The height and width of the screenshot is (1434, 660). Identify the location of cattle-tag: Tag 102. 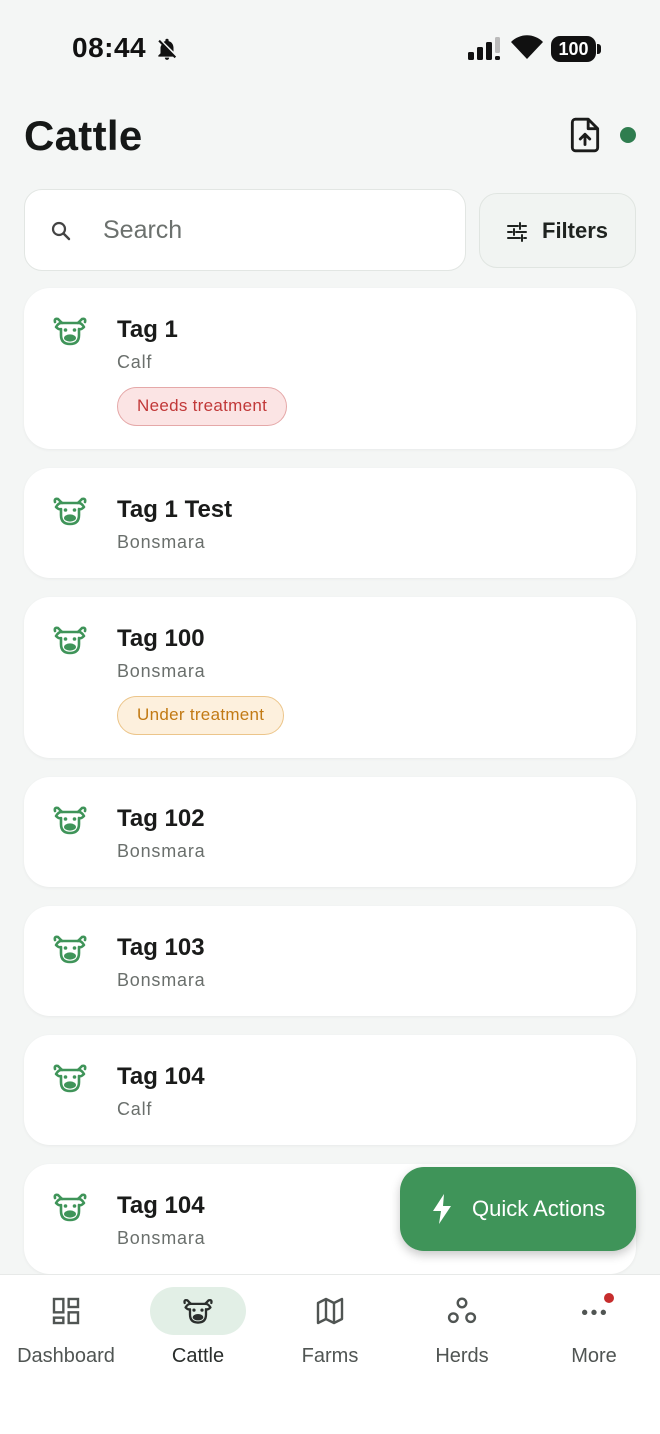
(161, 818).